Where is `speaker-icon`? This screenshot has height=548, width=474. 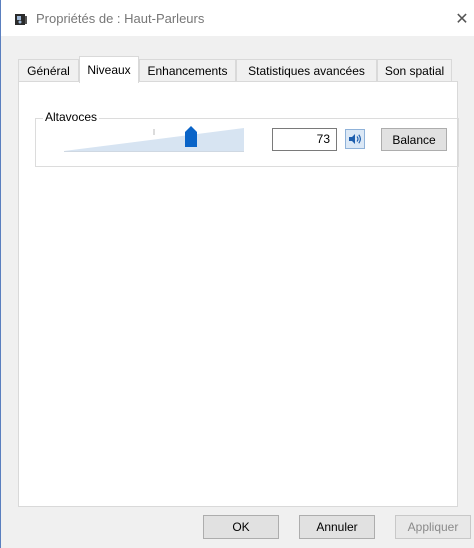
speaker-icon is located at coordinates (355, 139).